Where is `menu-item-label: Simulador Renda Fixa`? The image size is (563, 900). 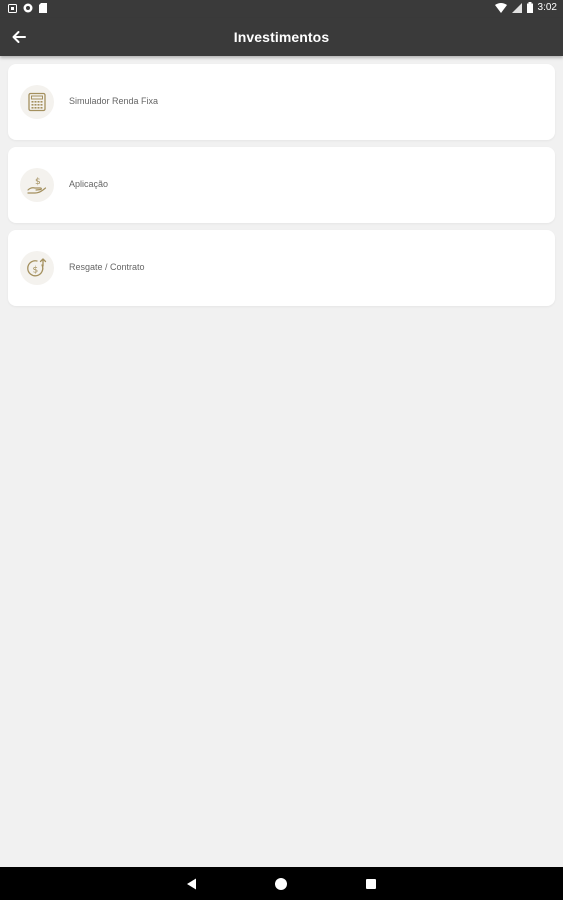
menu-item-label: Simulador Renda Fixa is located at coordinates (114, 101).